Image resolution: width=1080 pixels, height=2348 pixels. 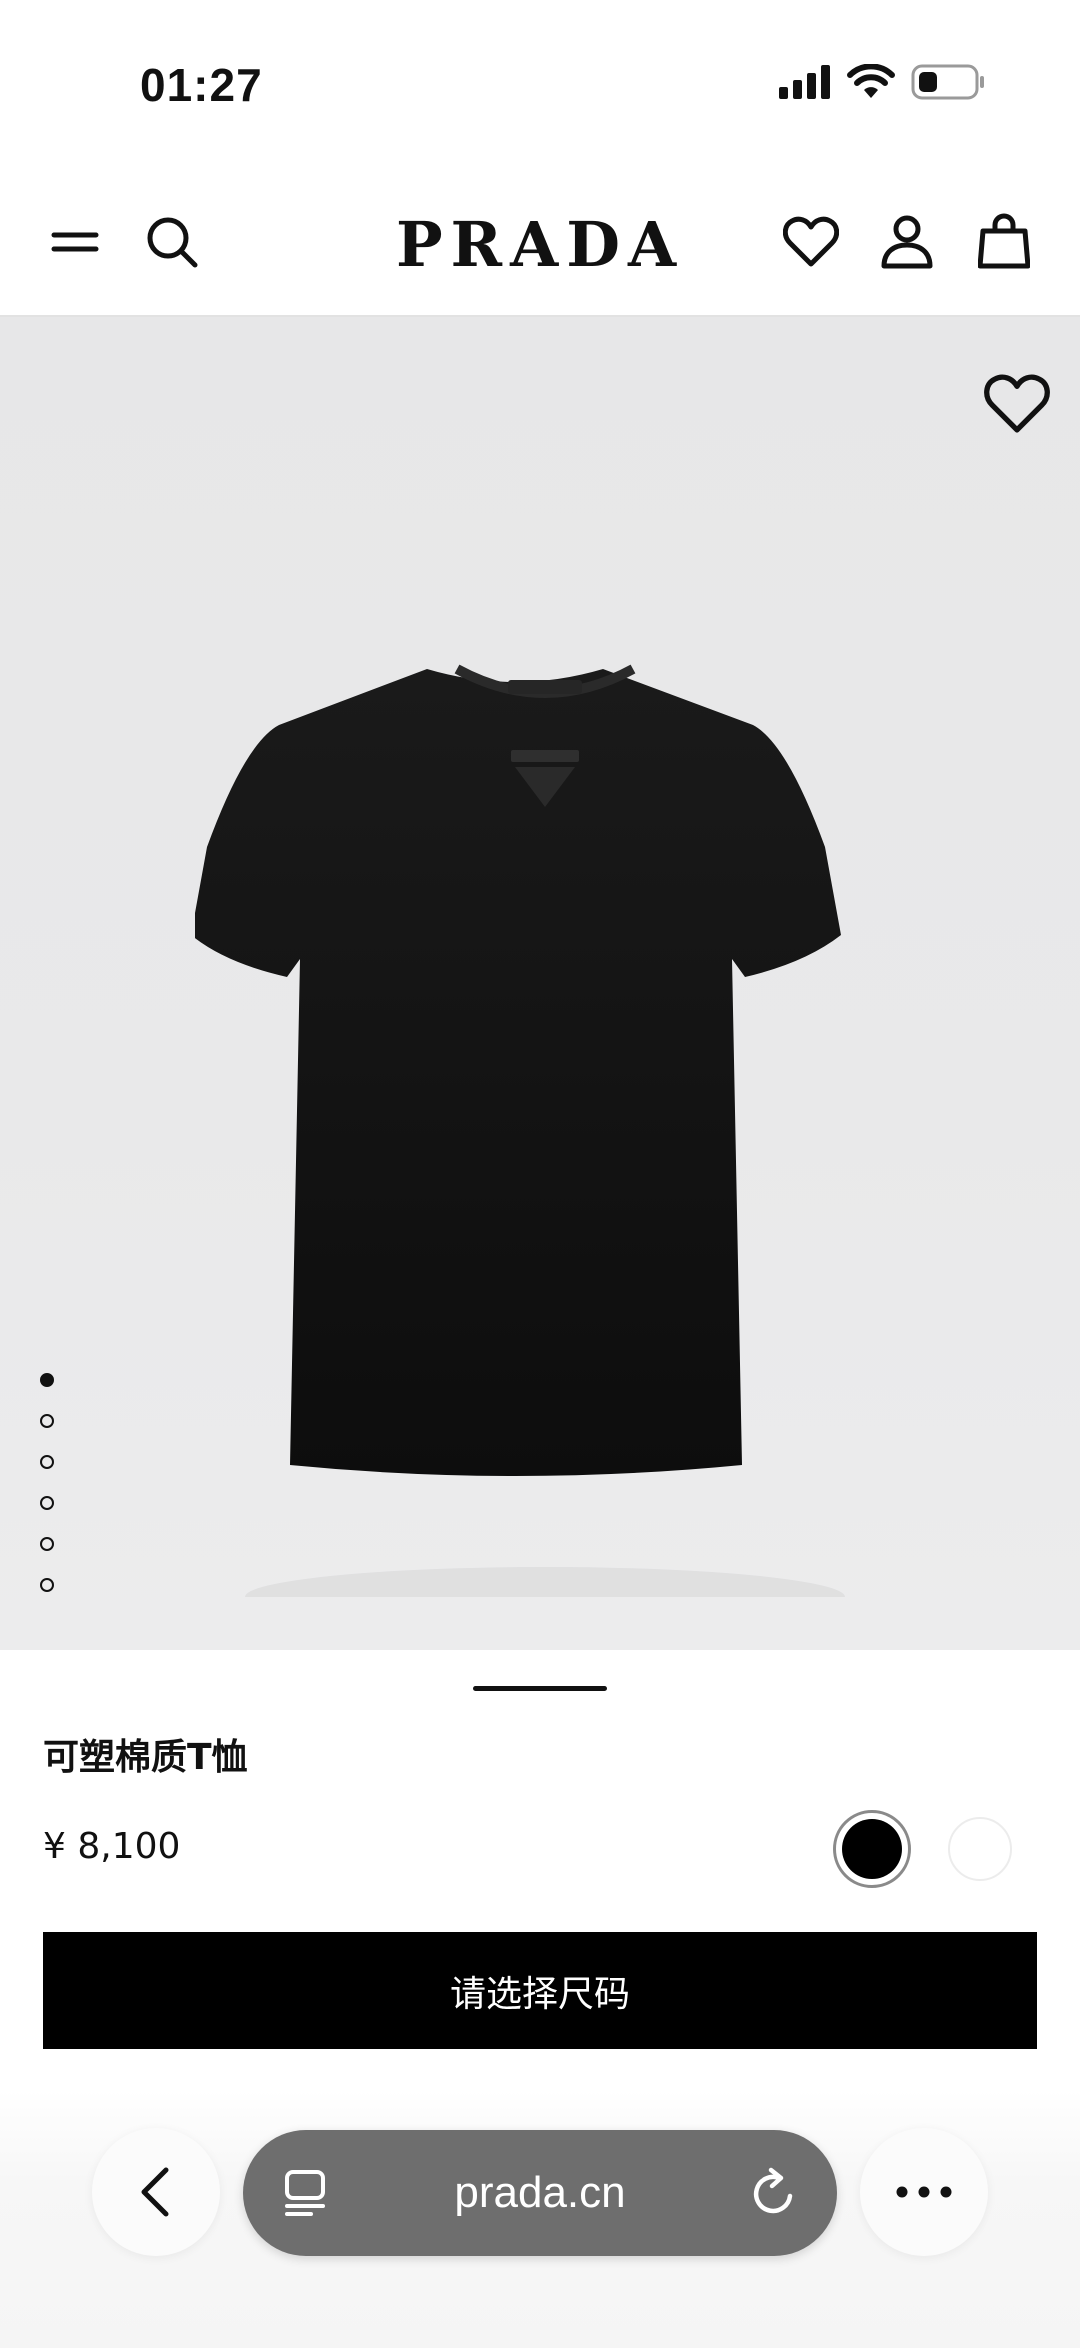 I want to click on address-bar: prada.cn, so click(x=540, y=2193).